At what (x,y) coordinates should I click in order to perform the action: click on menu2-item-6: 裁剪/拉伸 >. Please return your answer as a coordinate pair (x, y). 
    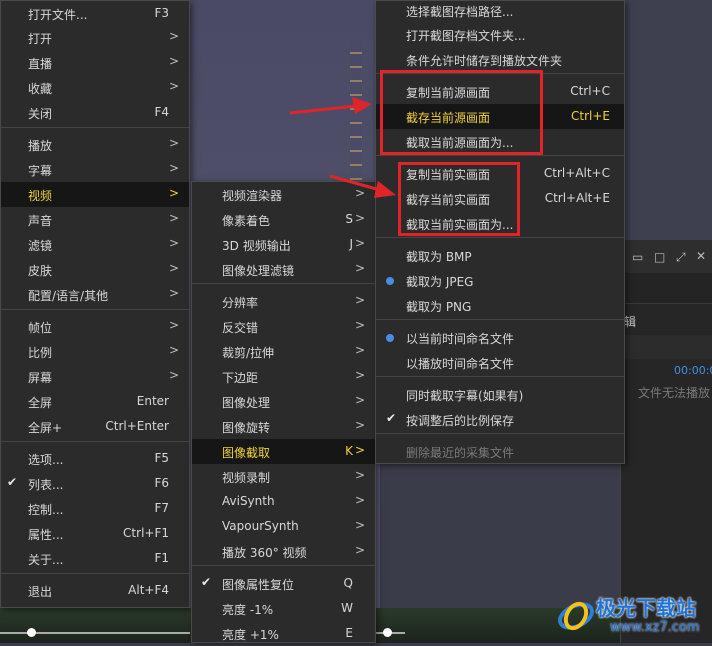
    Looking at the image, I should click on (283, 351).